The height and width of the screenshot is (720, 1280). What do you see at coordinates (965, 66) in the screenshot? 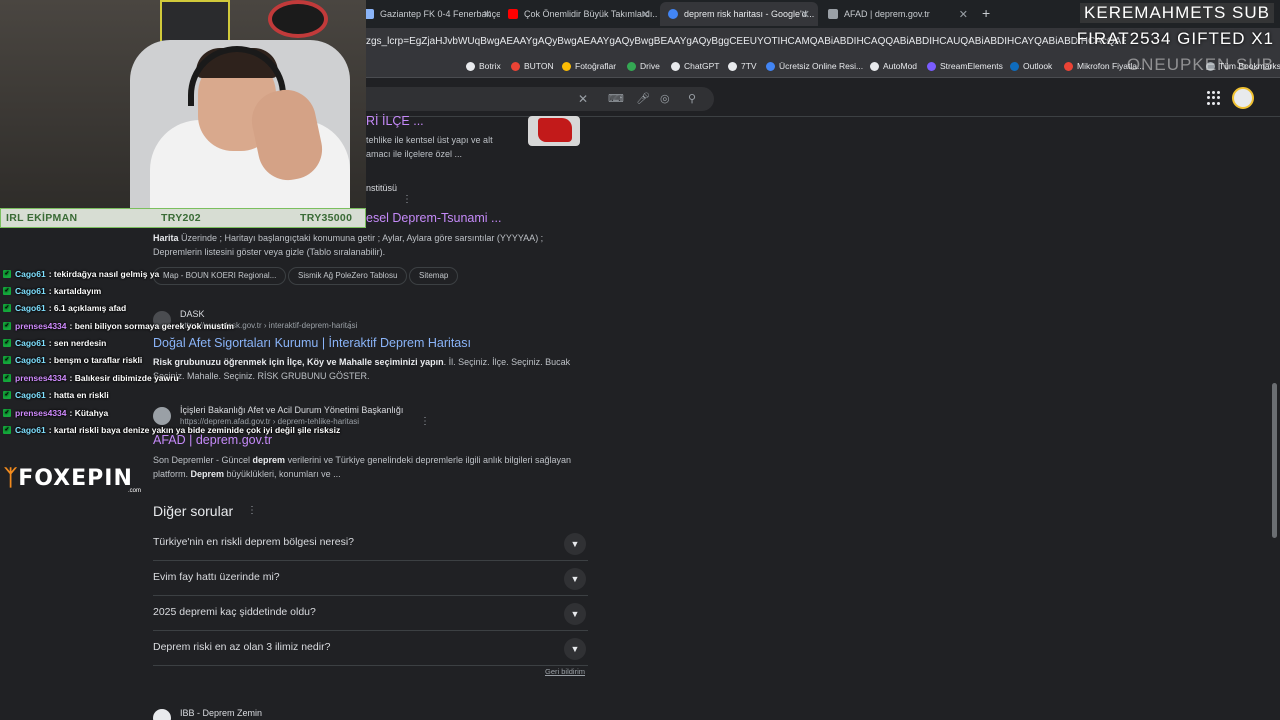
I see `bookmark-streamelements: StreamElements` at bounding box center [965, 66].